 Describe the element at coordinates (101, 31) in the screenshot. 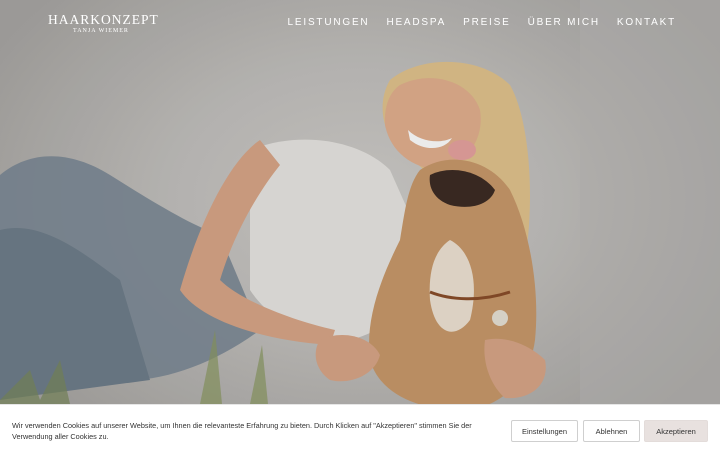

I see `logo-subtitle: TANJA WIEMER` at that location.